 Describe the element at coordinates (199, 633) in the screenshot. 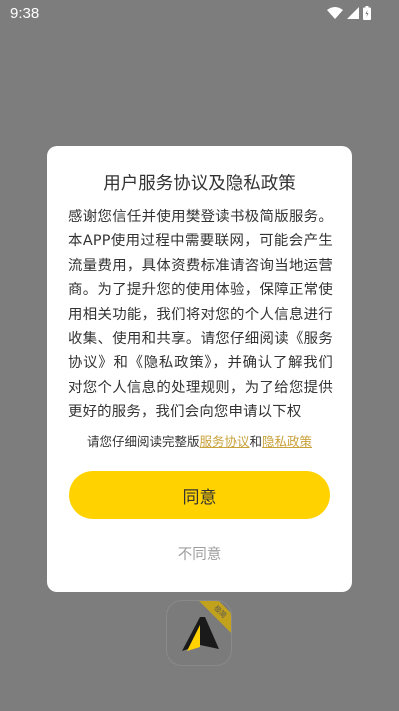

I see `app-icon: 极简` at that location.